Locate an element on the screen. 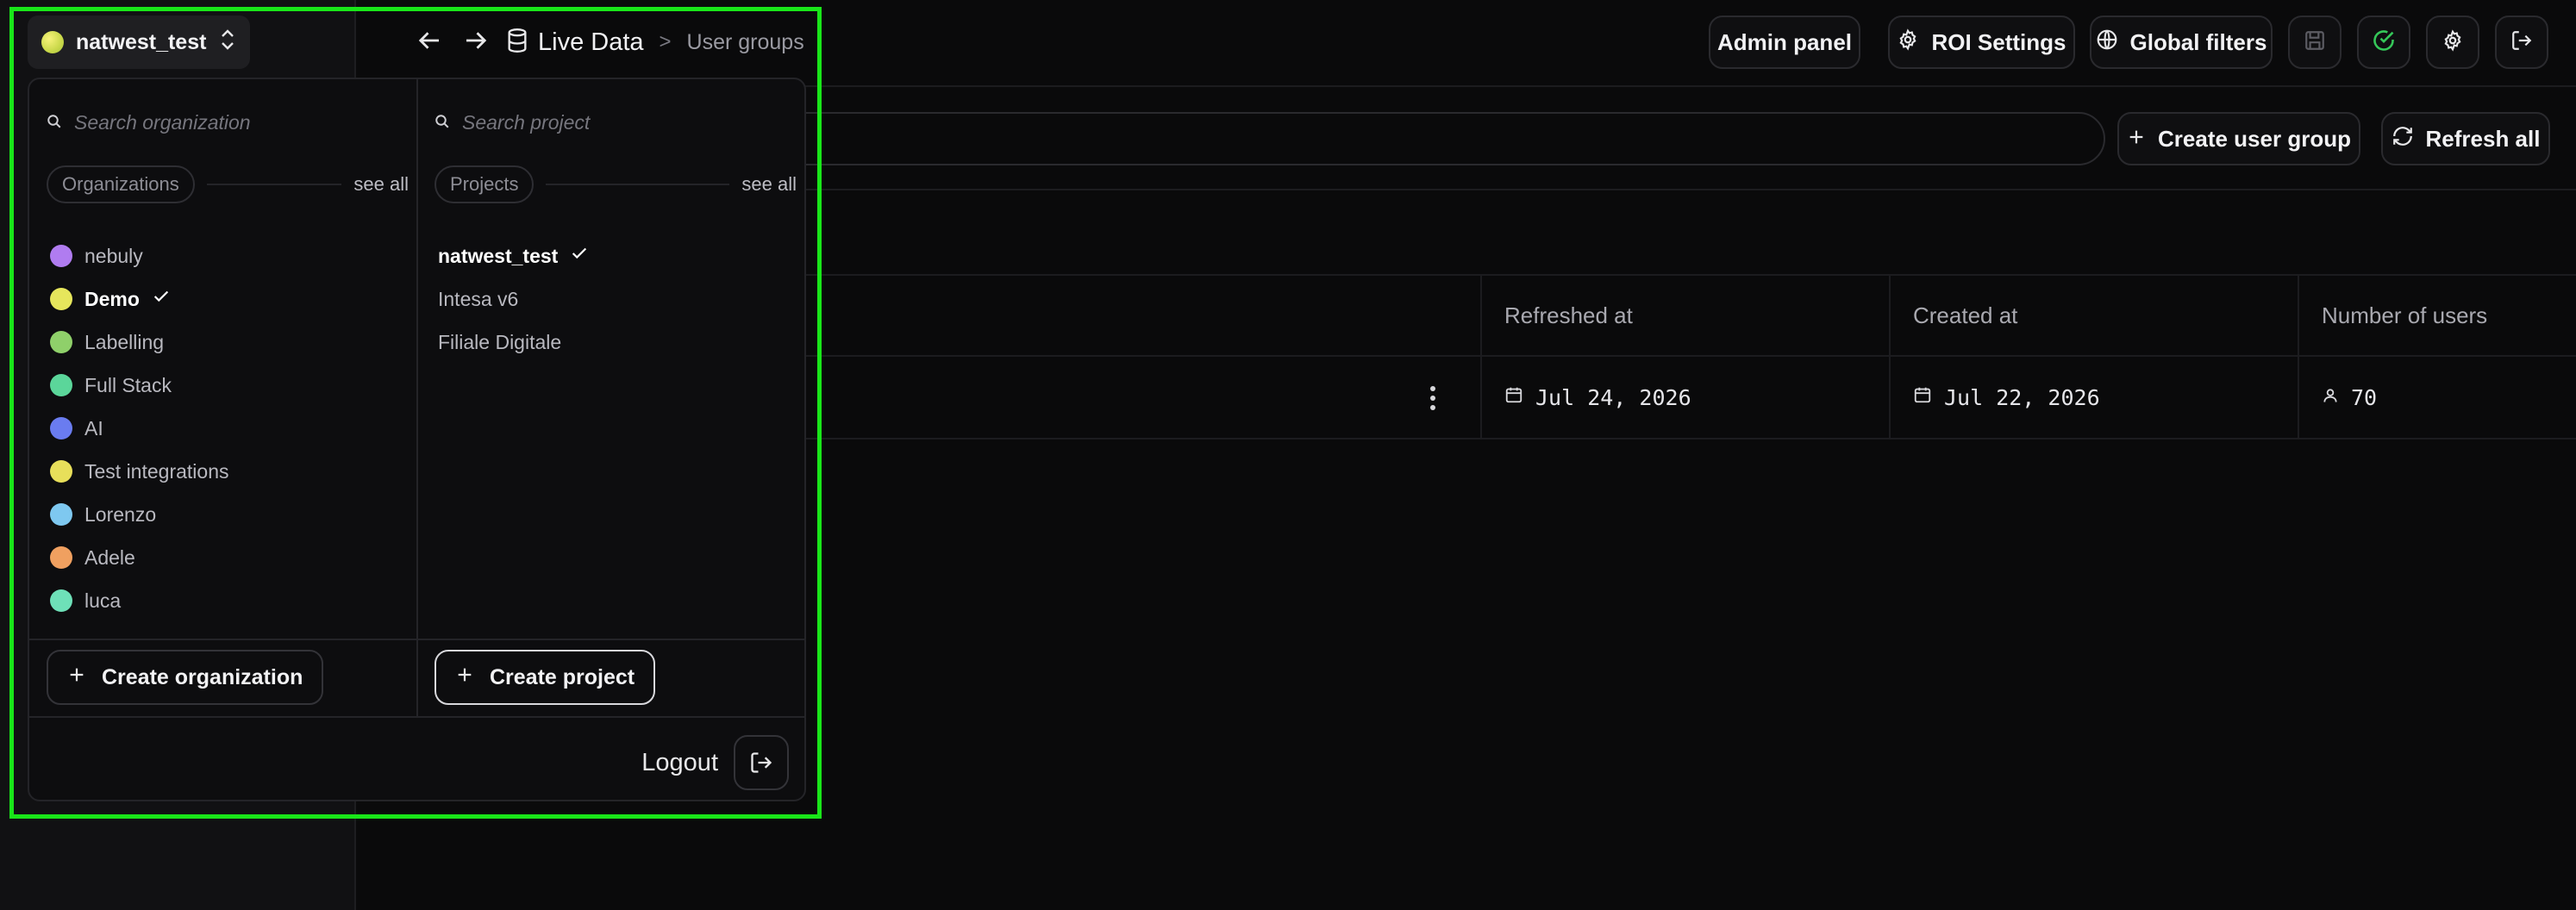 This screenshot has height=910, width=2576. org-item-full-stack: Full Stack is located at coordinates (111, 385).